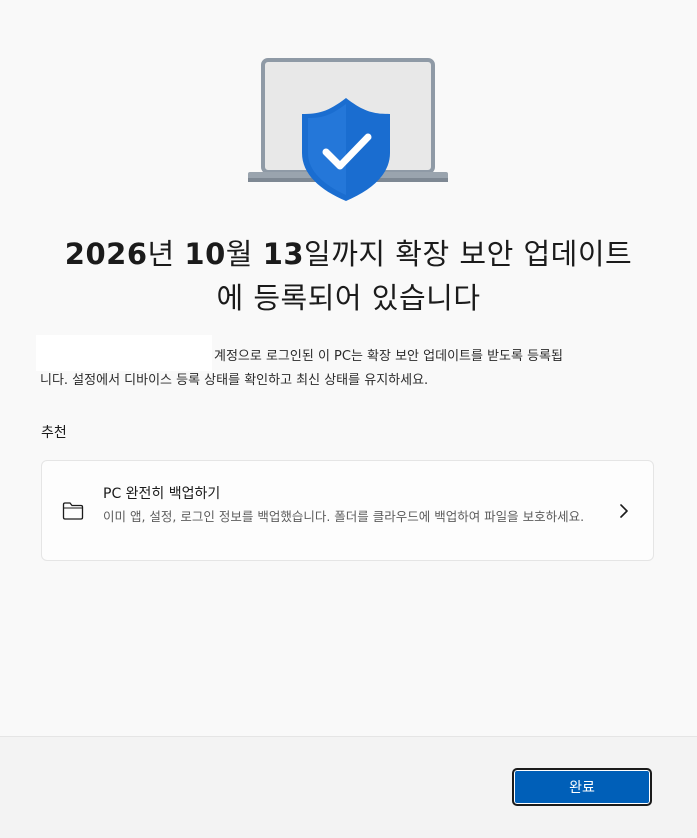 The image size is (697, 838). Describe the element at coordinates (283, 254) in the screenshot. I see `title-day: 13` at that location.